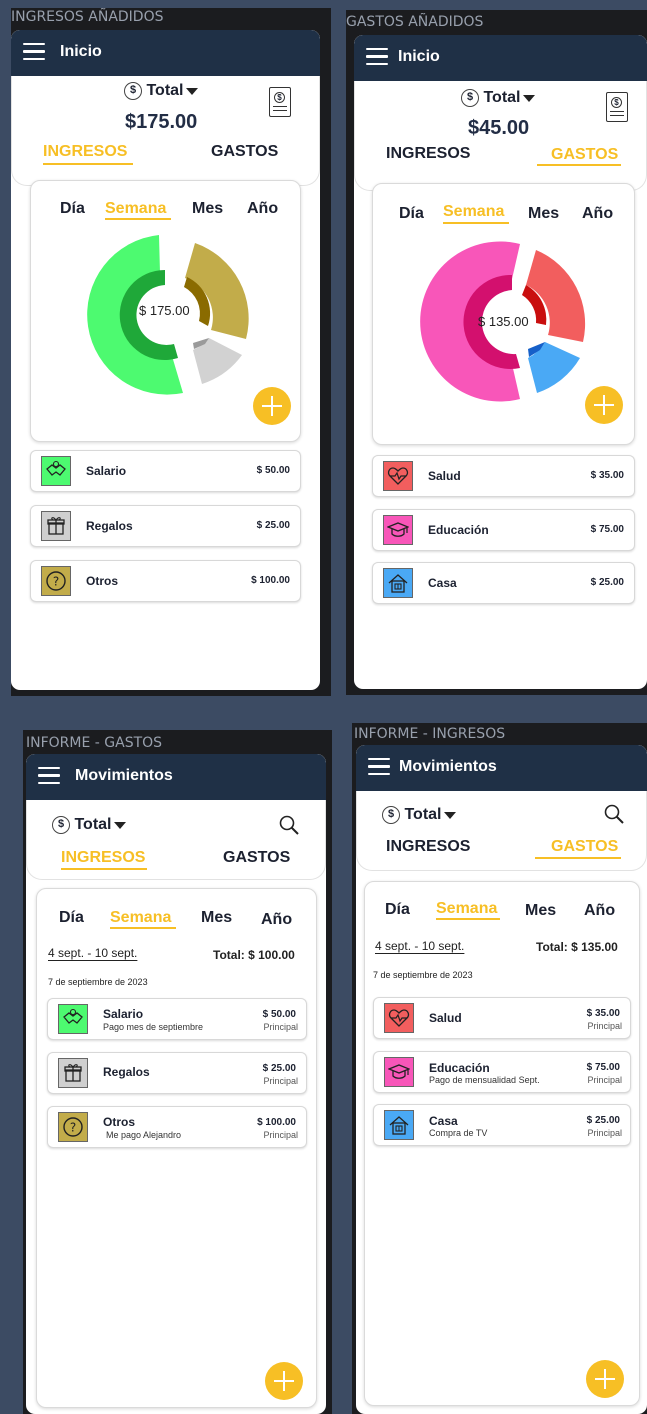 Image resolution: width=647 pixels, height=1414 pixels. Describe the element at coordinates (165, 526) in the screenshot. I see `list-item: Regalos $ 25.00` at that location.